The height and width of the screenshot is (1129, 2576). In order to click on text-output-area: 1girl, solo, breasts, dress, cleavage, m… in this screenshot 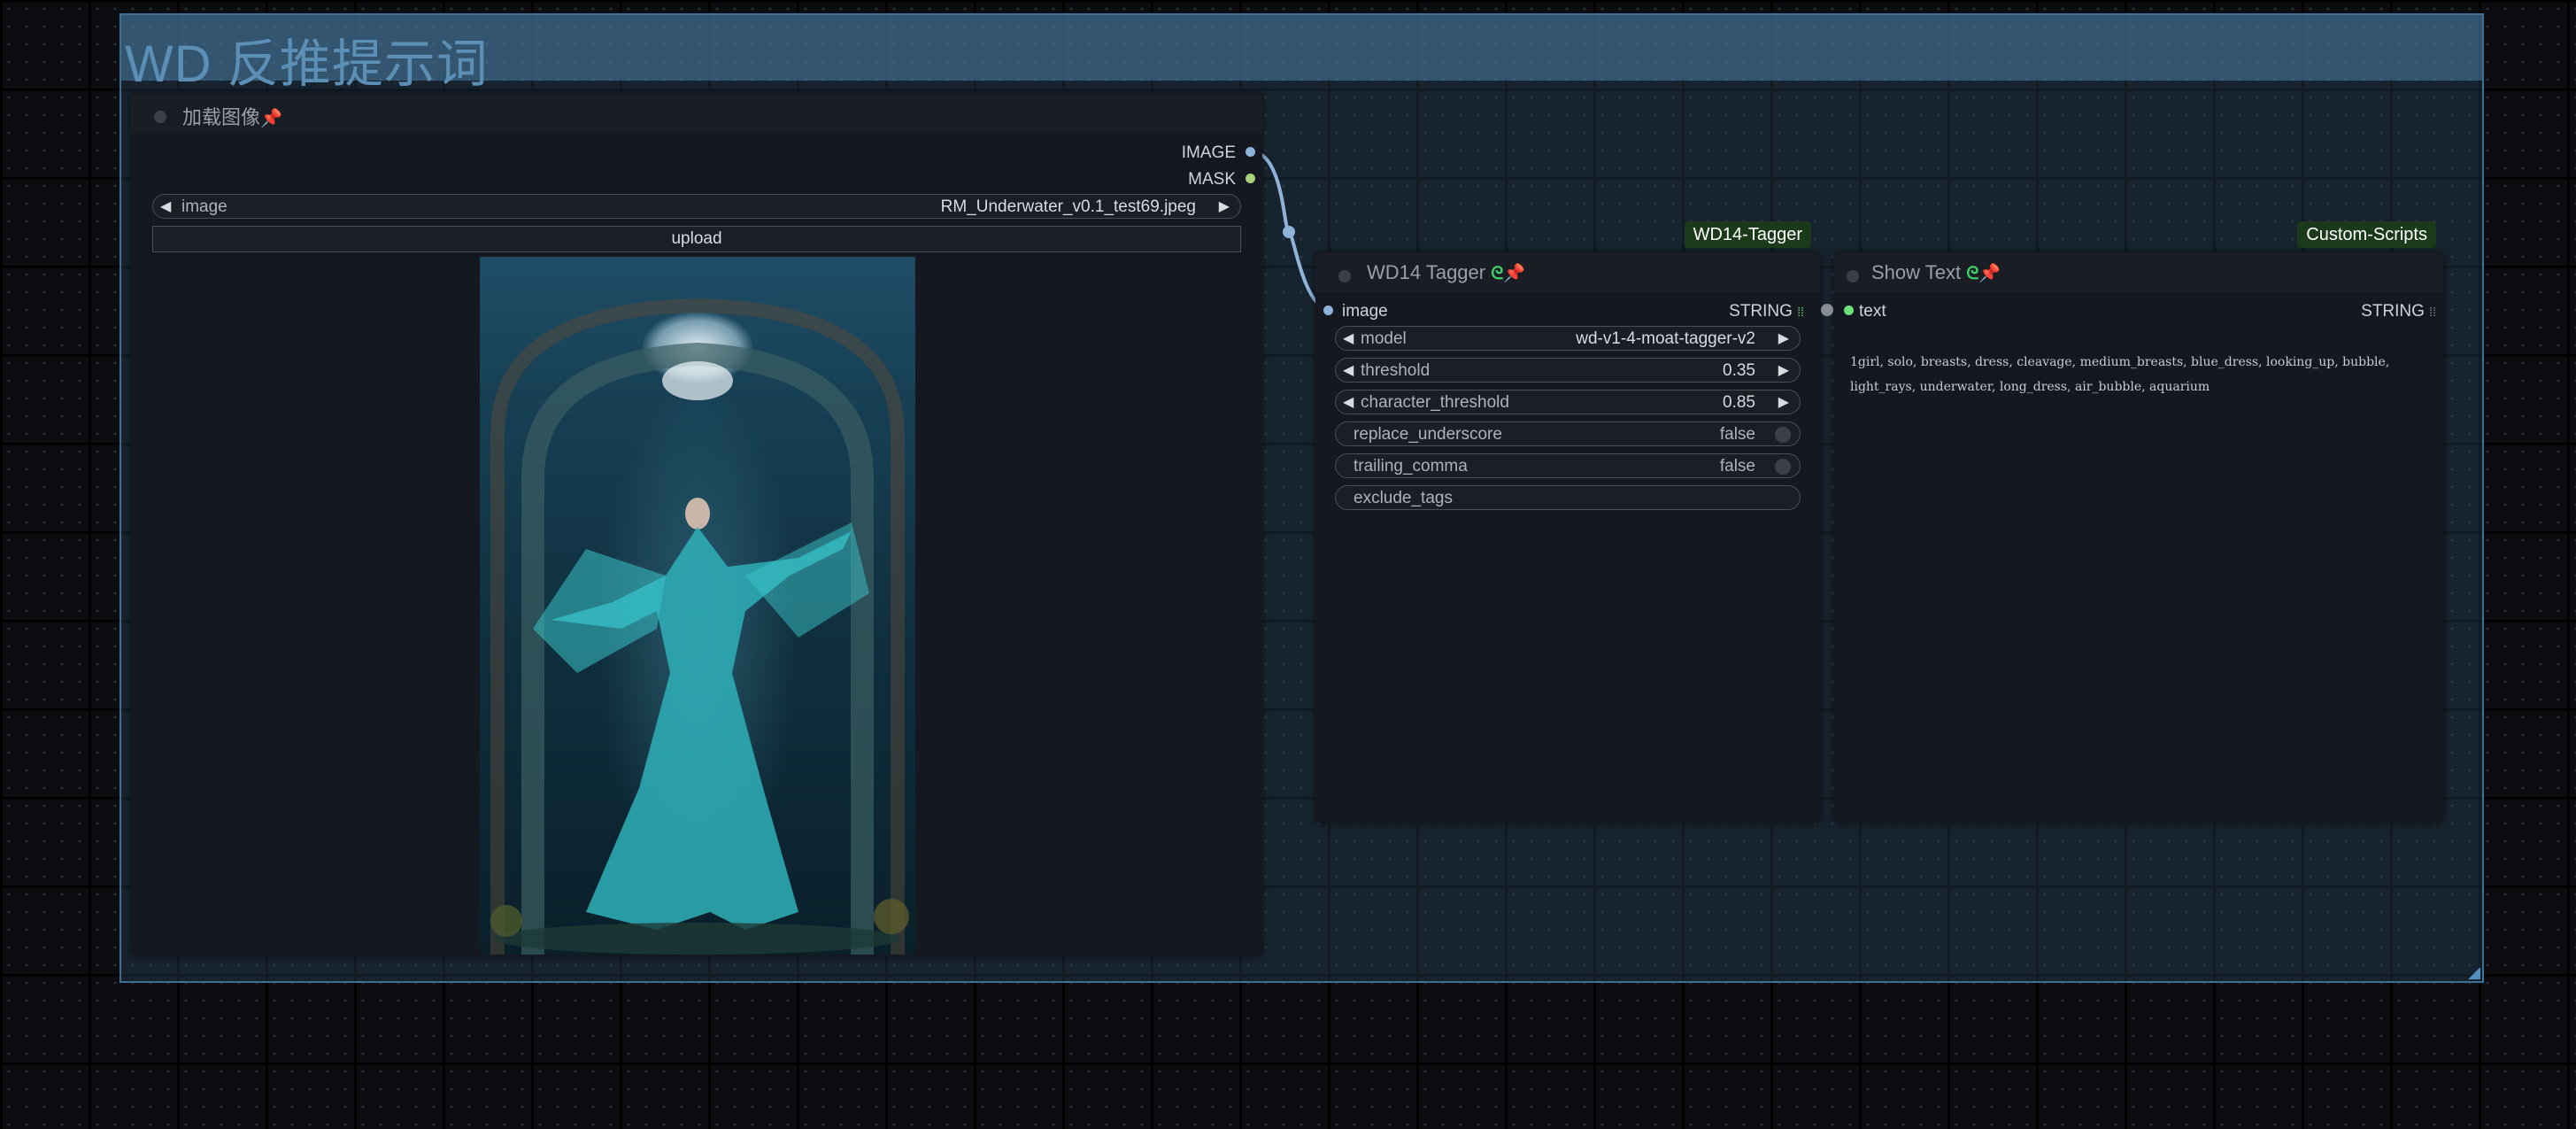, I will do `click(2142, 375)`.